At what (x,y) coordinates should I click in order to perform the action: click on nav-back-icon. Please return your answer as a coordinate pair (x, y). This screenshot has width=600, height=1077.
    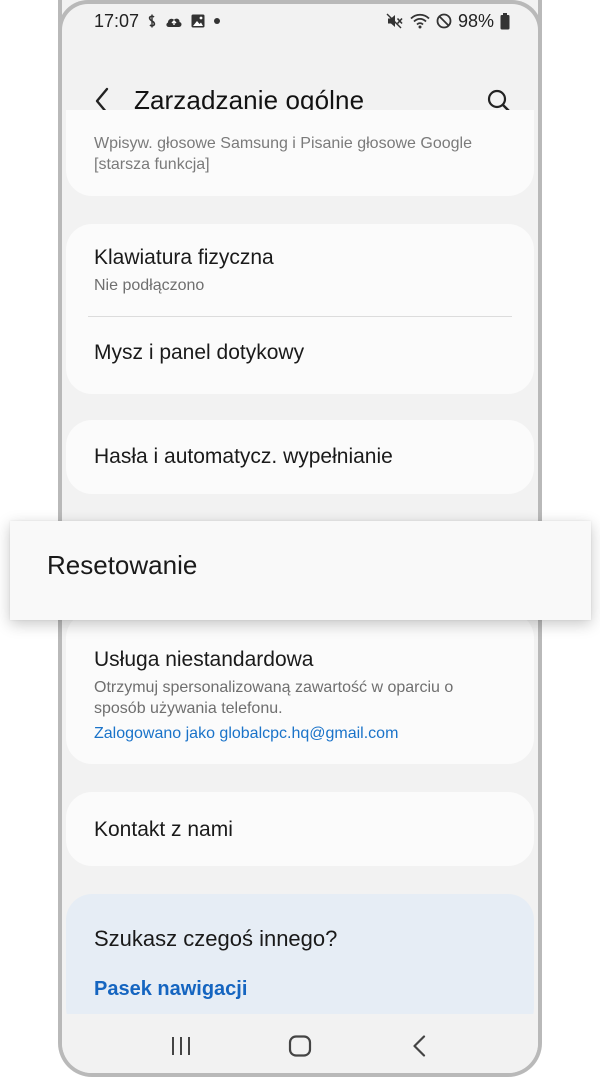
    Looking at the image, I should click on (419, 1046).